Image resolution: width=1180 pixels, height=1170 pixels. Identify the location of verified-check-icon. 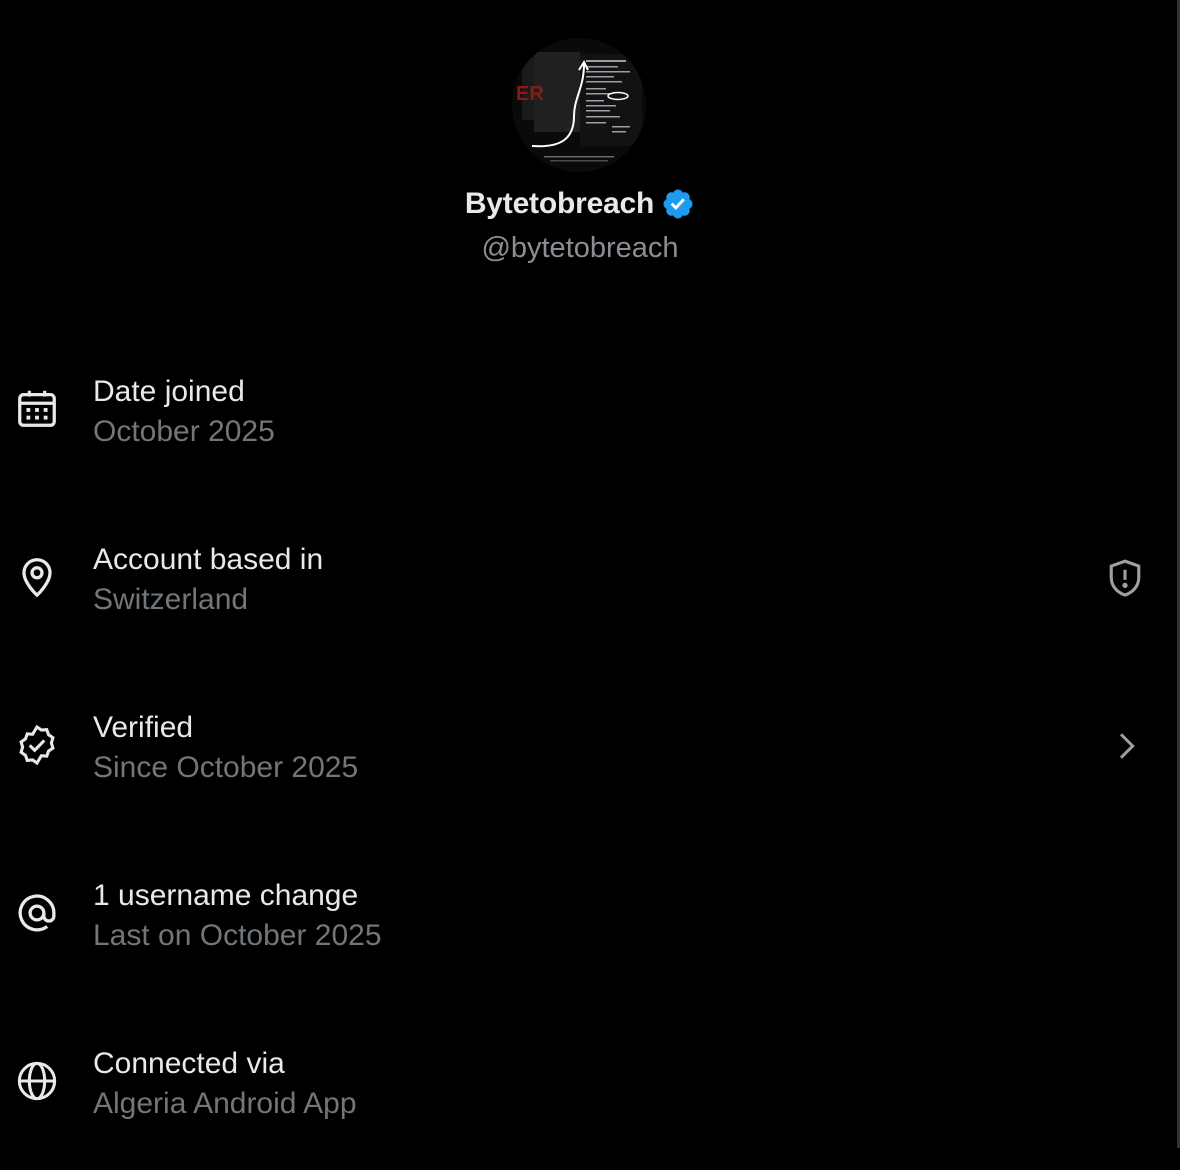
(37, 745).